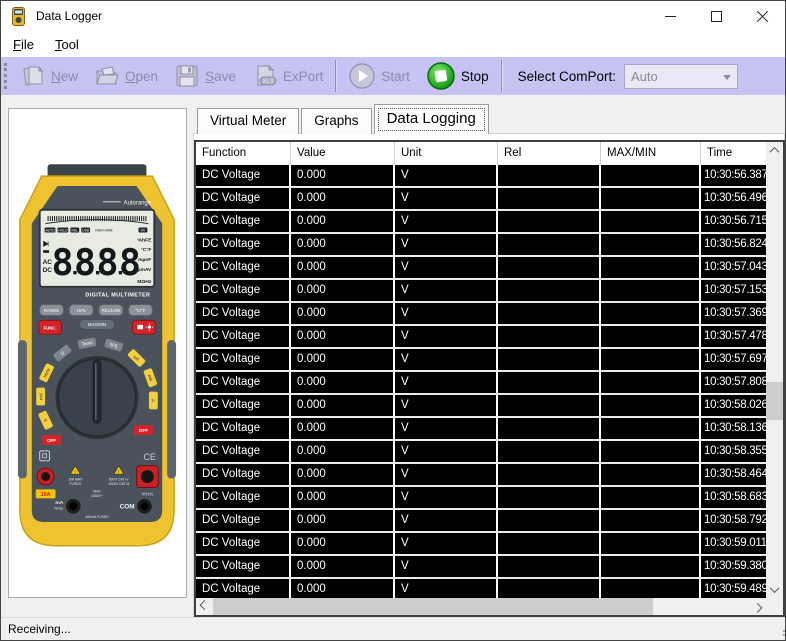 Image resolution: width=786 pixels, height=641 pixels. Describe the element at coordinates (774, 606) in the screenshot. I see `scrollbar-corner` at that location.